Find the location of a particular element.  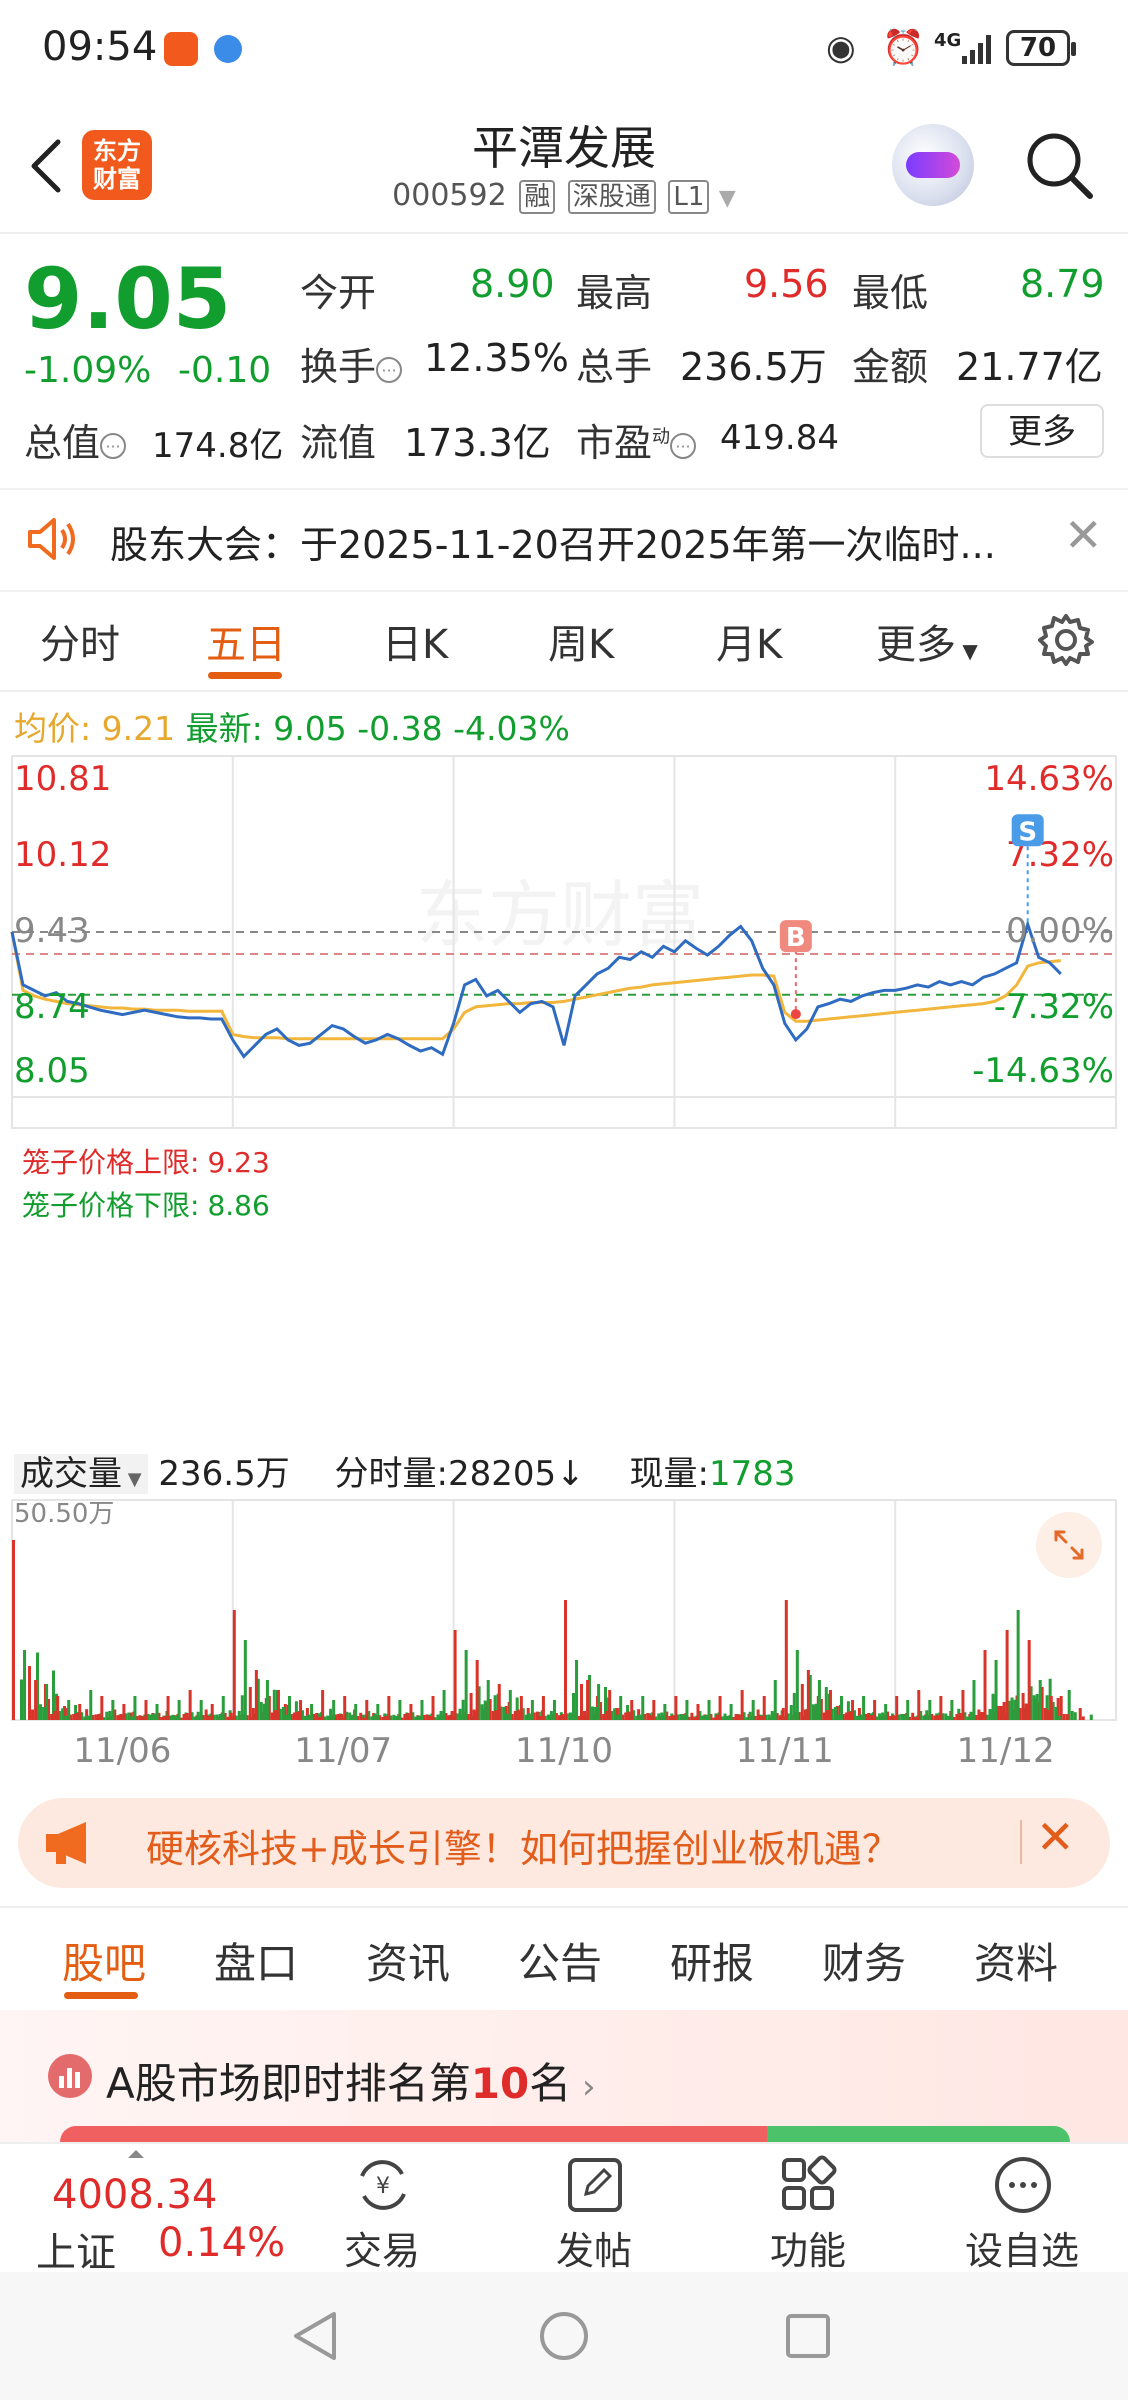

settings-icon is located at coordinates (1066, 642).